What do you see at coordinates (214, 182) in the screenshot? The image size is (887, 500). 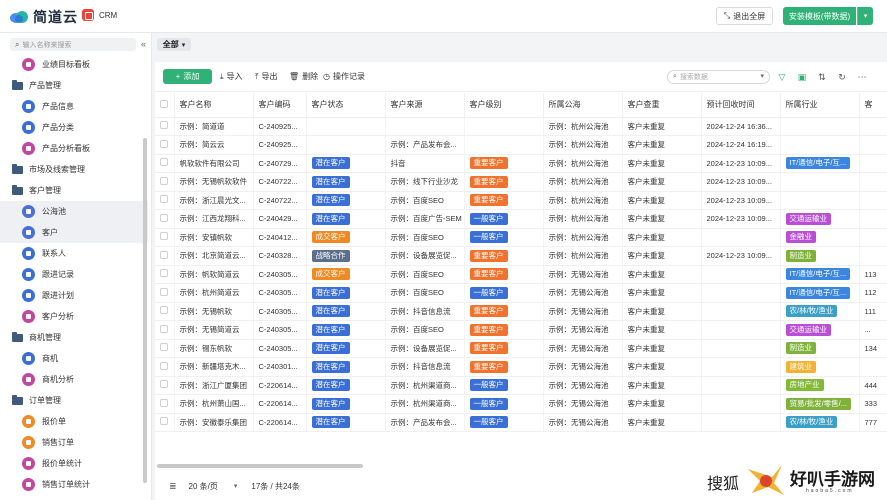 I see `cell-name: 示例：无锡帆软软件` at bounding box center [214, 182].